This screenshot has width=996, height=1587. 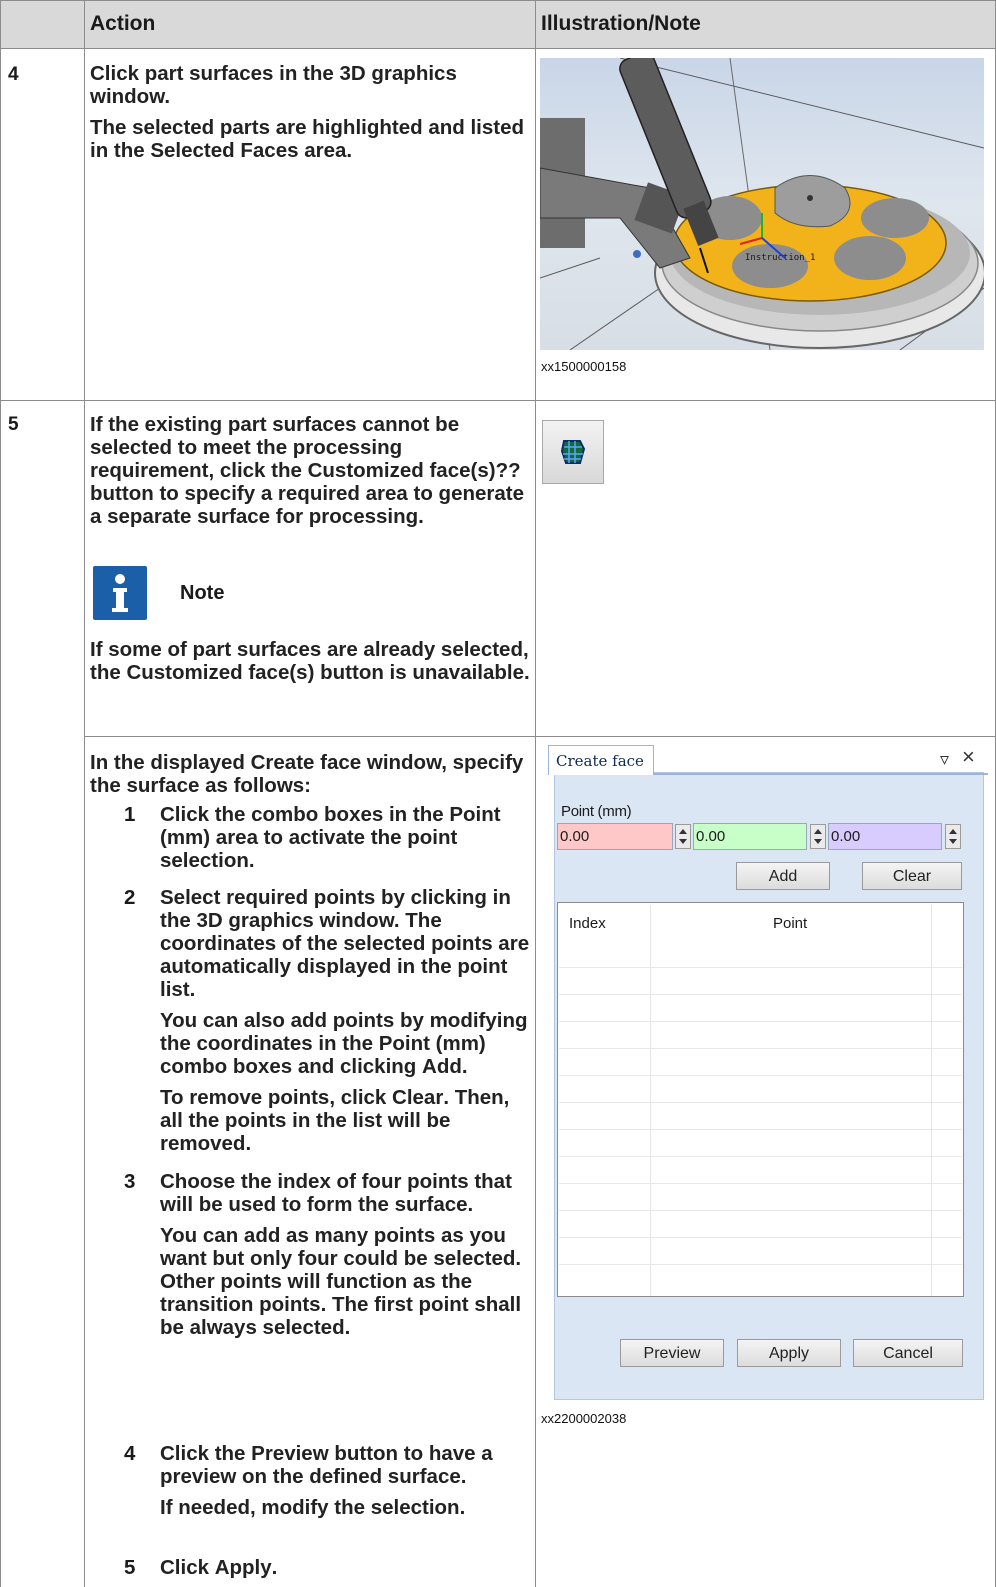 I want to click on preview-button: Preview, so click(x=672, y=1353).